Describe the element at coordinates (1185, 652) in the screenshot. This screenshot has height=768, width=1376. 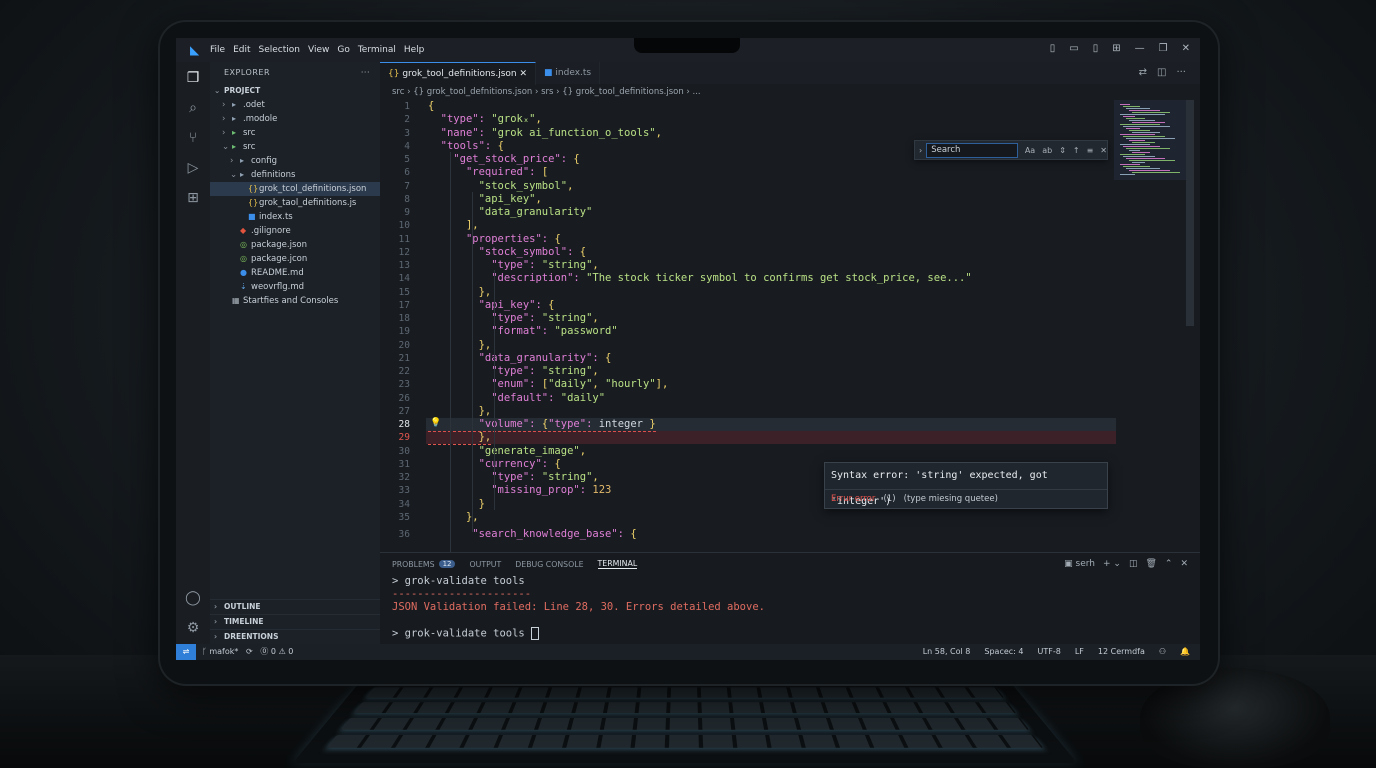
I see `notifications-icon: 🔔` at that location.